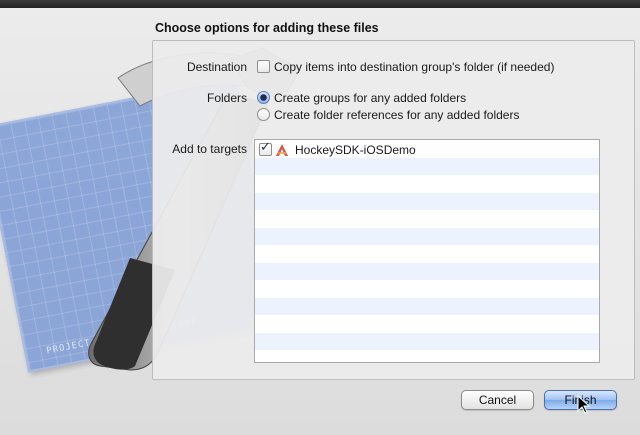  What do you see at coordinates (355, 150) in the screenshot?
I see `target-name: HockeySDK-iOSDemo` at bounding box center [355, 150].